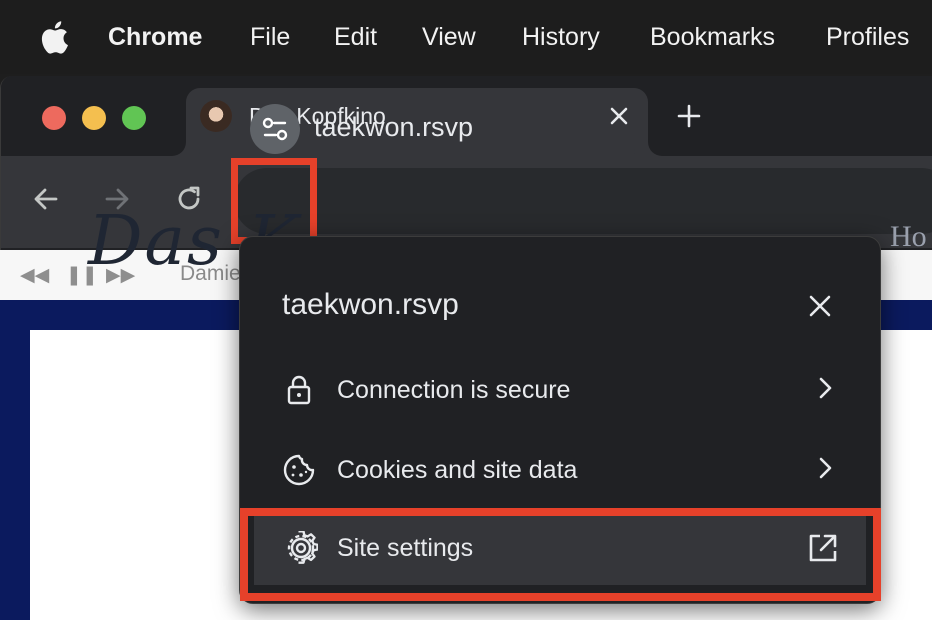 The height and width of the screenshot is (620, 932). Describe the element at coordinates (560, 554) in the screenshot. I see `highlight-site-settings` at that location.